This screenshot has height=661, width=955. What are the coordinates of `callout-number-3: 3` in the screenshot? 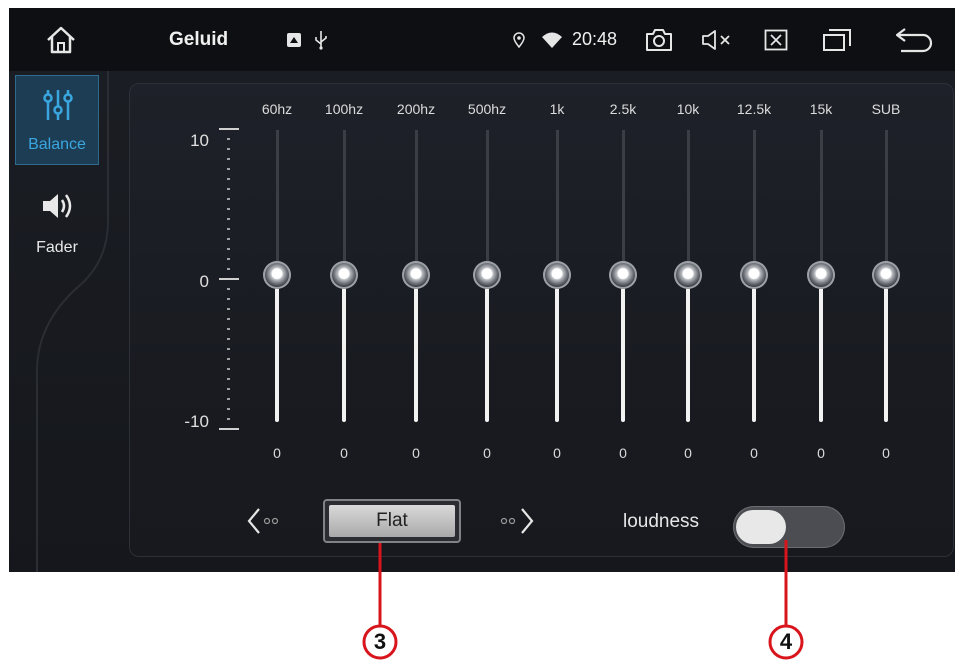 It's located at (380, 641).